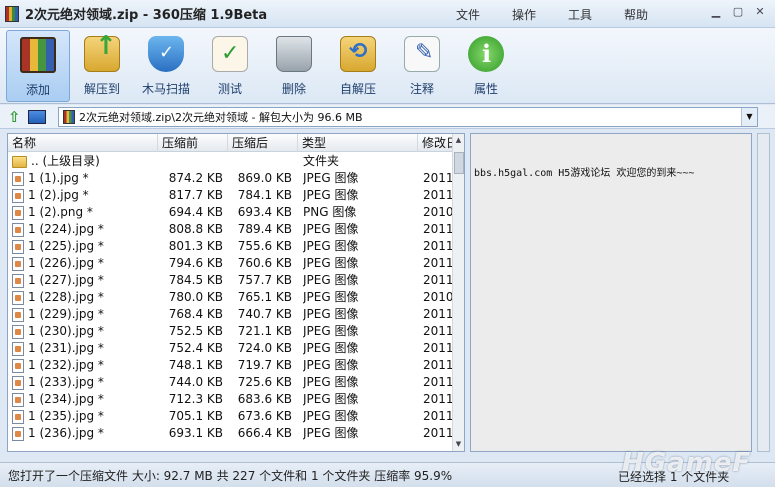 This screenshot has width=775, height=487. What do you see at coordinates (524, 14) in the screenshot?
I see `menu-operation: 操作` at bounding box center [524, 14].